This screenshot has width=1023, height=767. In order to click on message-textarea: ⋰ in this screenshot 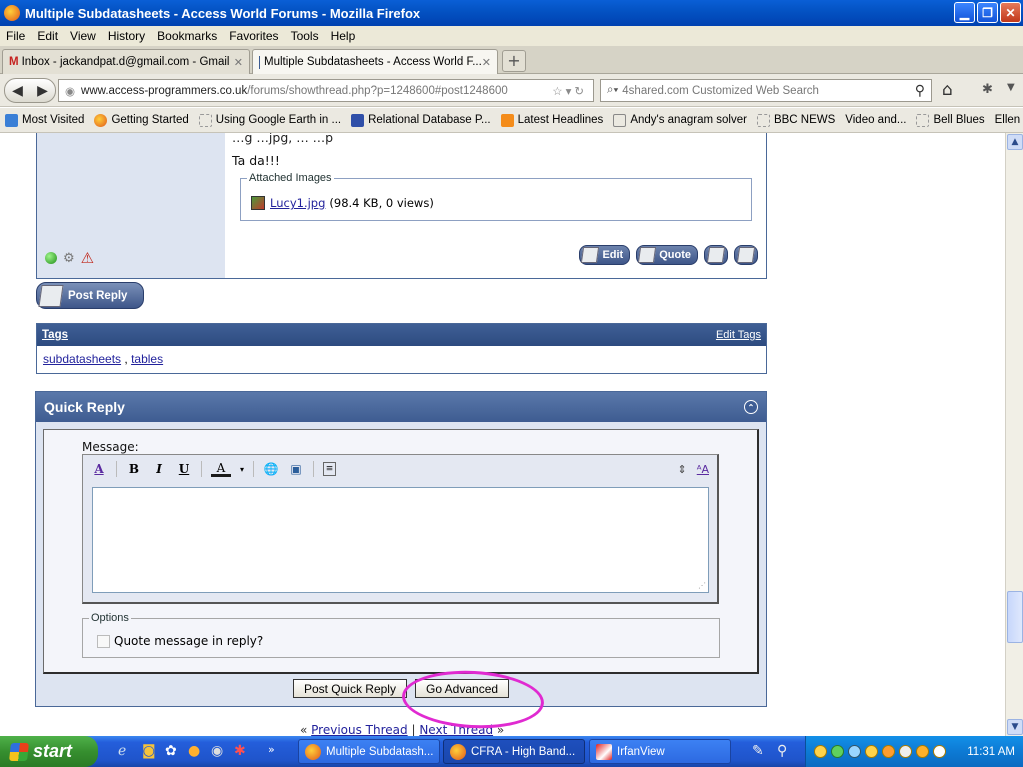, I will do `click(400, 540)`.